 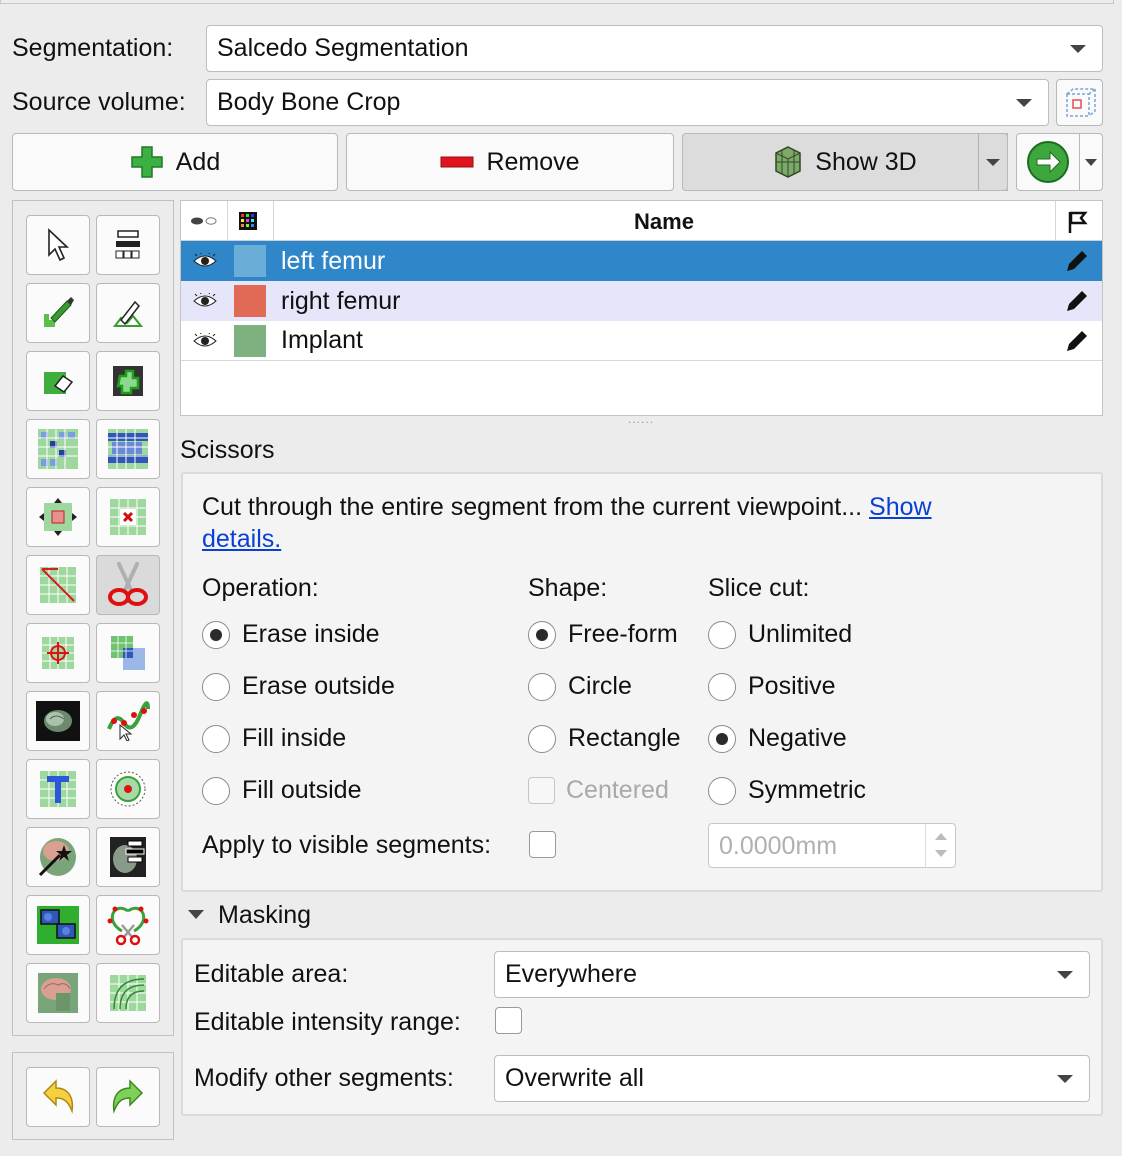 I want to click on brain-wand-icon, so click(x=57, y=857).